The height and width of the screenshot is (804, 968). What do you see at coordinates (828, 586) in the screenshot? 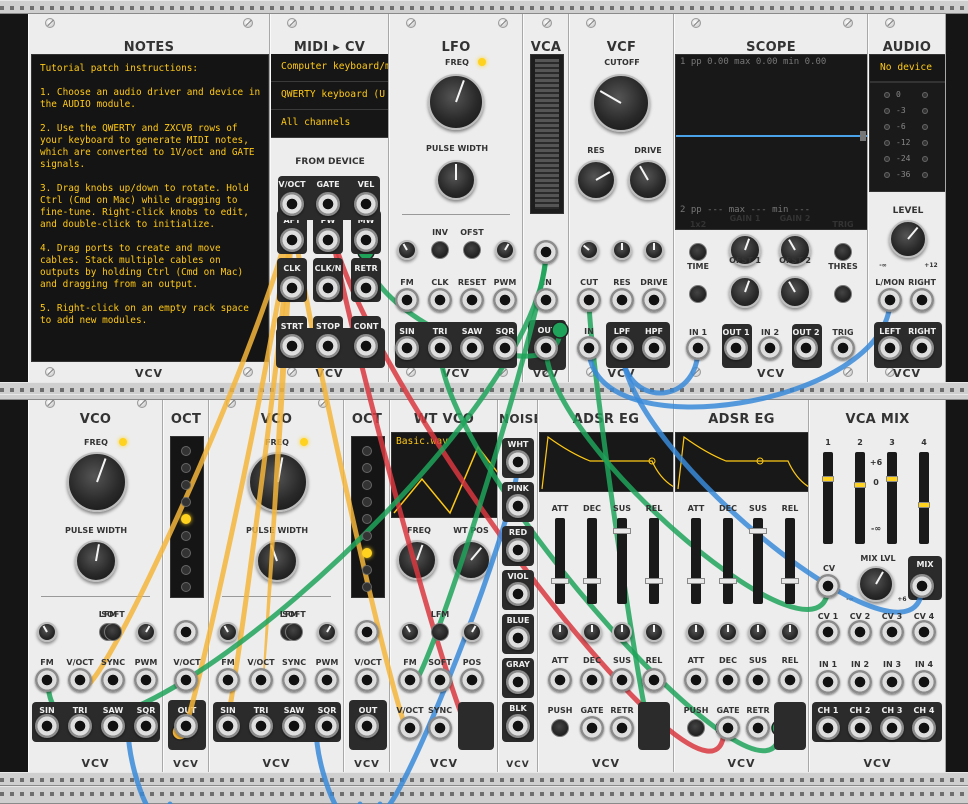
I see `vcamix-cv-port` at bounding box center [828, 586].